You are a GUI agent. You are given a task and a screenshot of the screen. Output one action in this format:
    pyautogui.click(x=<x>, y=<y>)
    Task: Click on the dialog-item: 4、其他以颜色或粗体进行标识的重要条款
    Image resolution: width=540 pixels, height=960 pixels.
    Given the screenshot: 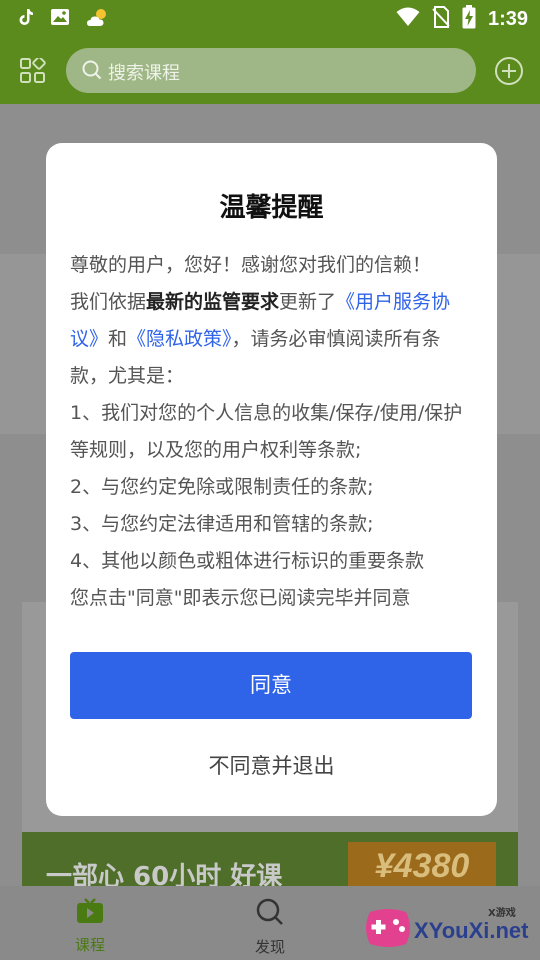 What is the action you would take?
    pyautogui.click(x=247, y=561)
    